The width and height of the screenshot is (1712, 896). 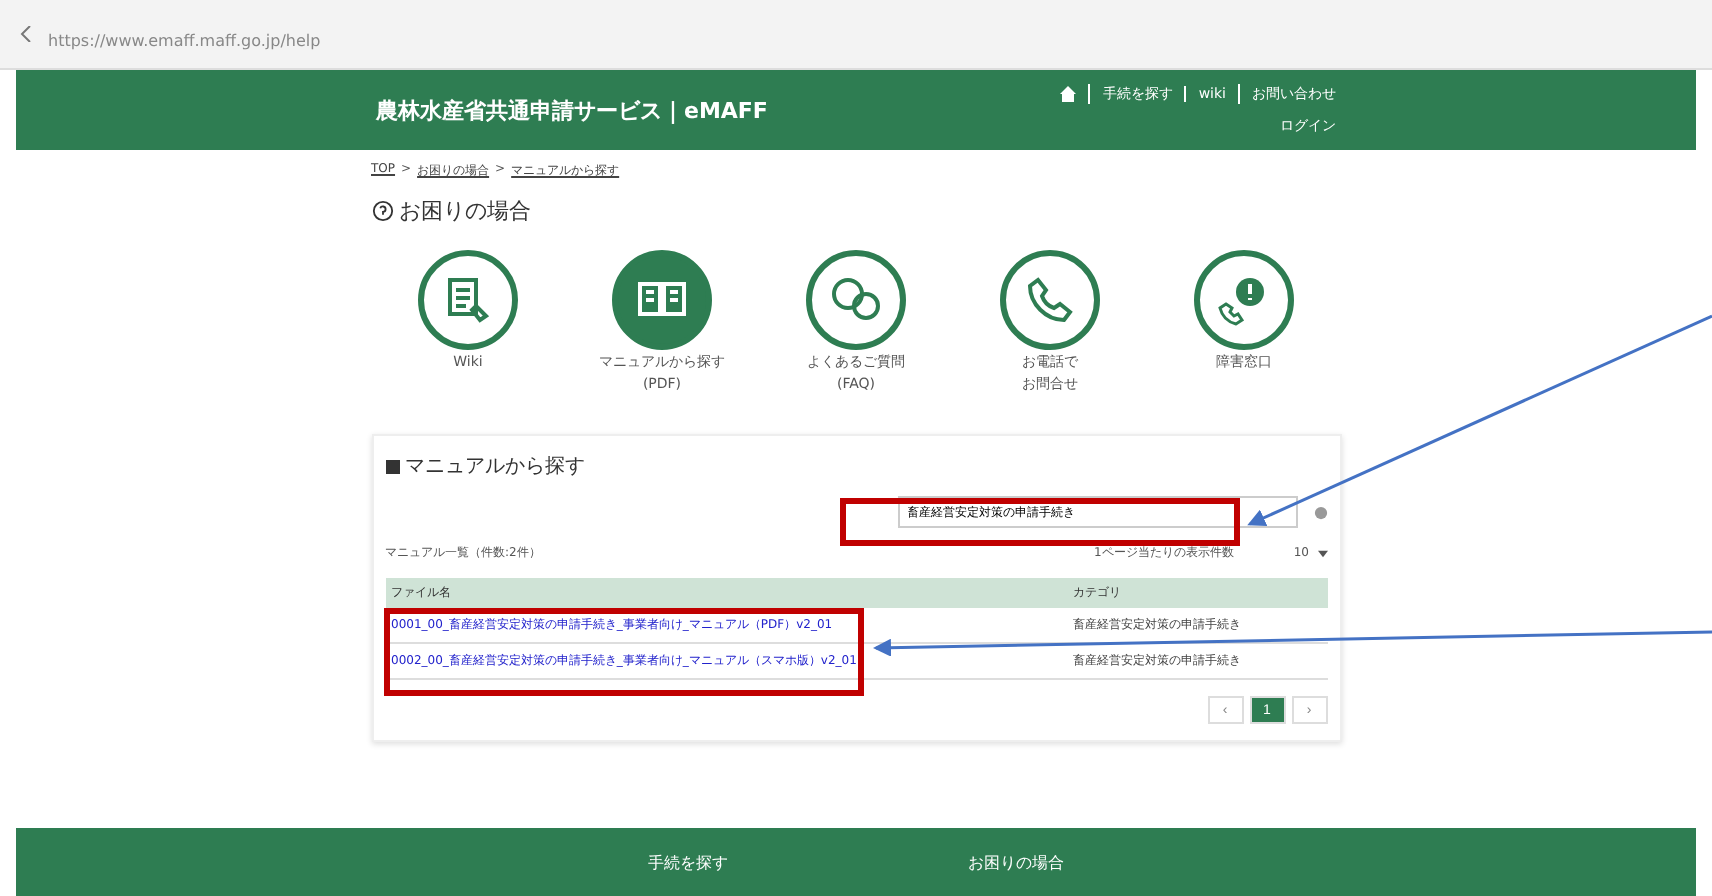 What do you see at coordinates (1016, 862) in the screenshot?
I see `footer-link: お困りの場合` at bounding box center [1016, 862].